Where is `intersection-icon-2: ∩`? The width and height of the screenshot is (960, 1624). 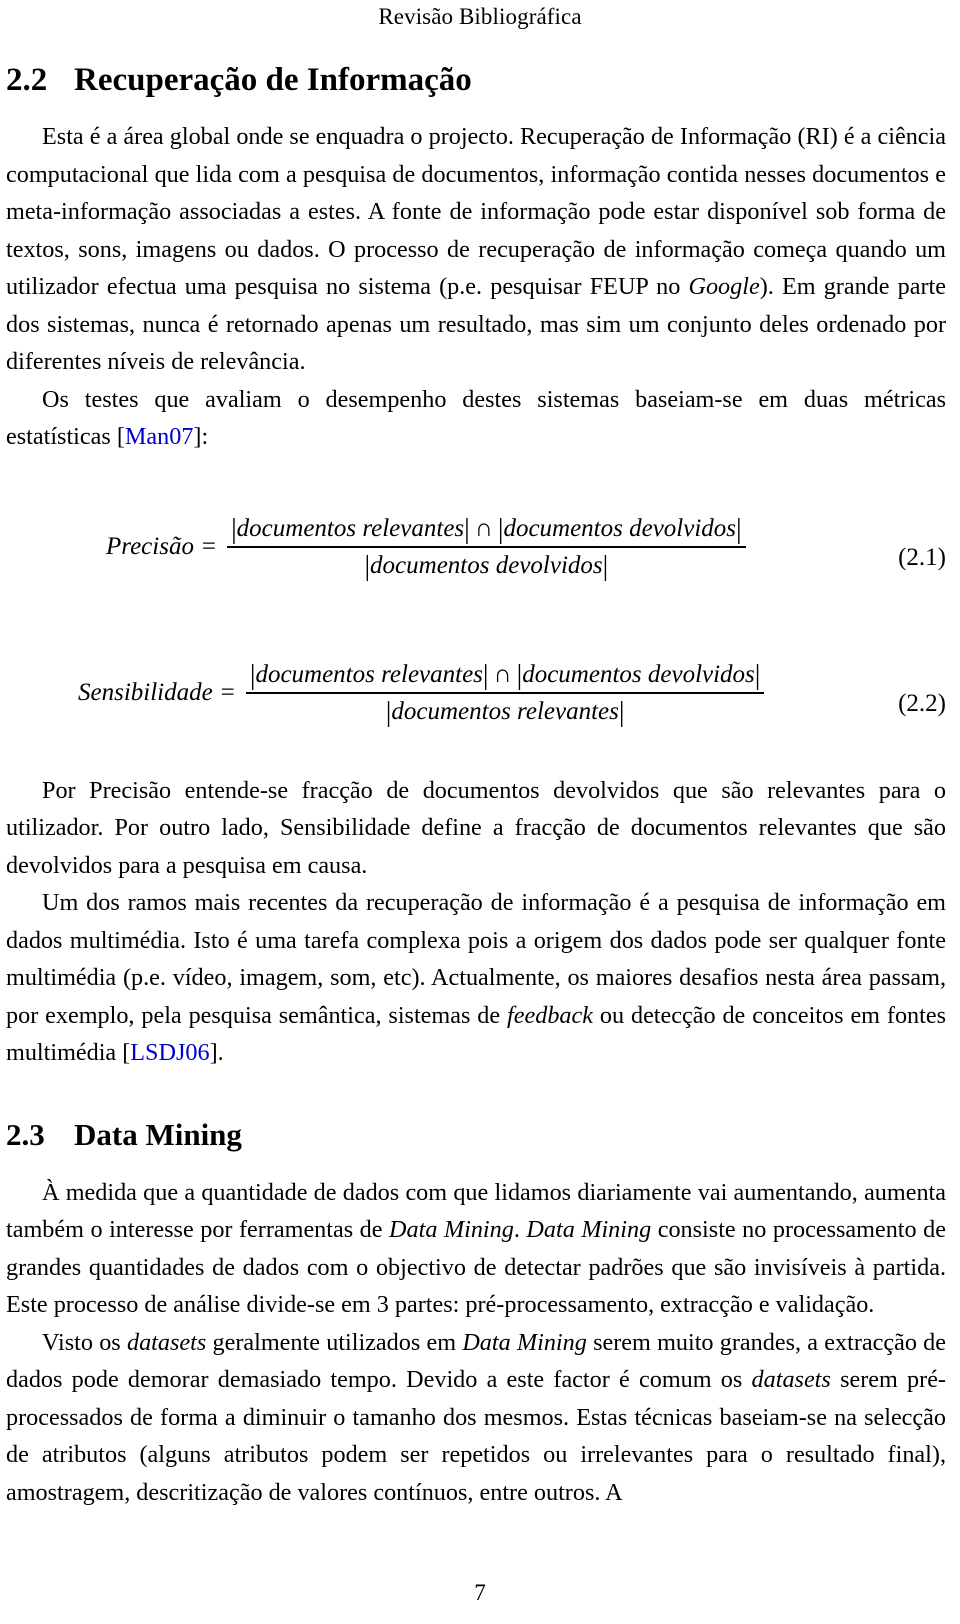
intersection-icon-2: ∩ is located at coordinates (502, 674).